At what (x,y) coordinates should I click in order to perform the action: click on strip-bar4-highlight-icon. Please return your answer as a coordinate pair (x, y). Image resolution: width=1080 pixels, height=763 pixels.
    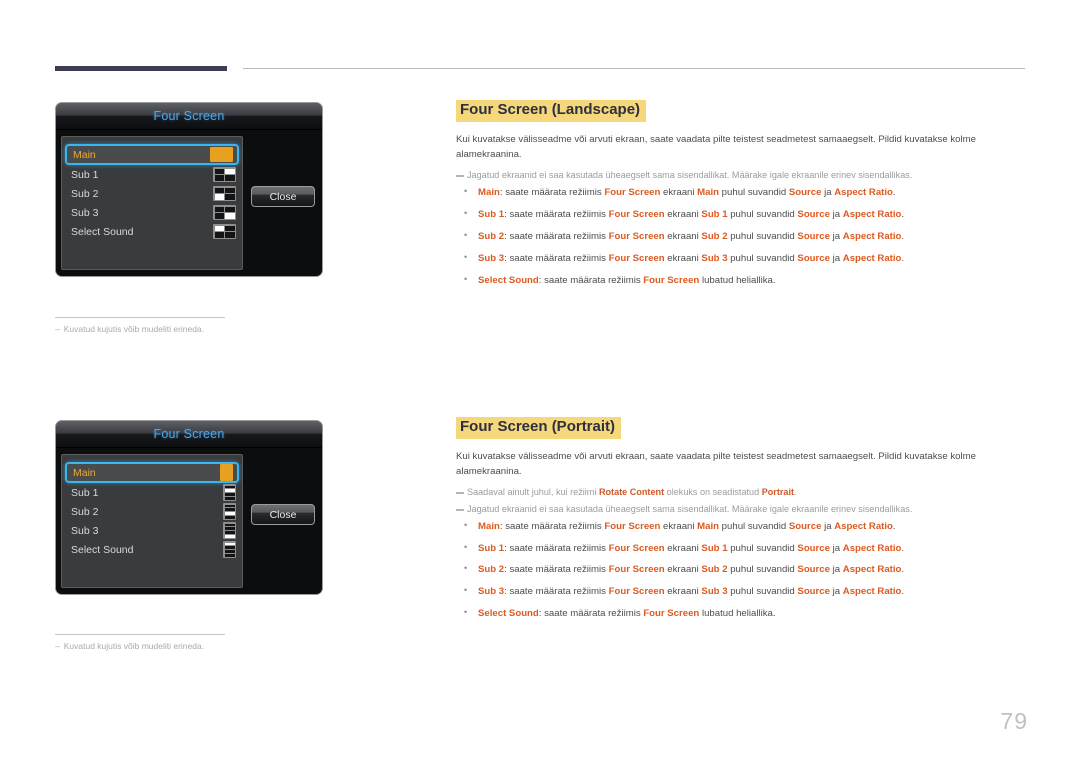
    Looking at the image, I should click on (229, 530).